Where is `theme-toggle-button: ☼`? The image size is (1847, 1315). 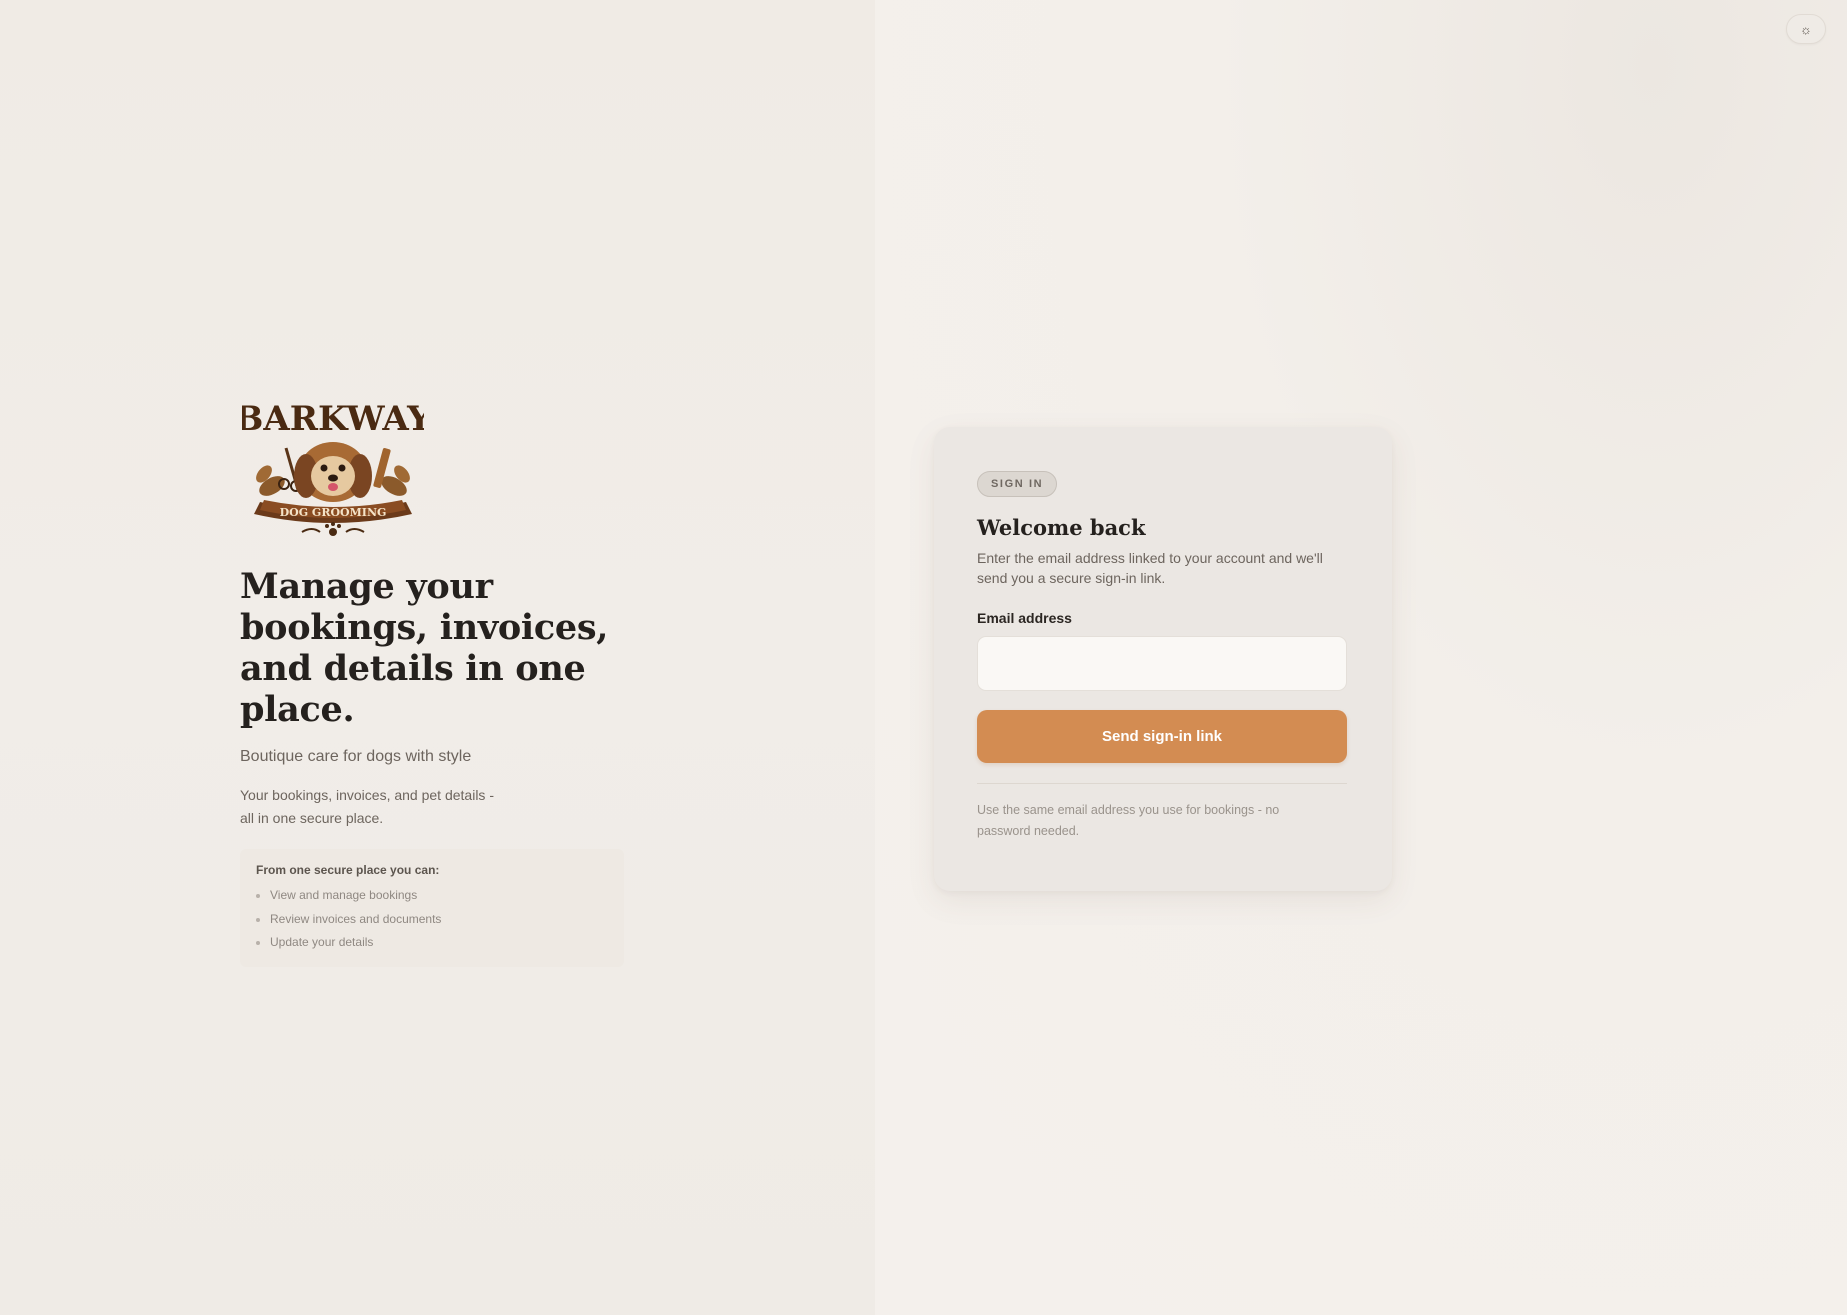 theme-toggle-button: ☼ is located at coordinates (1806, 29).